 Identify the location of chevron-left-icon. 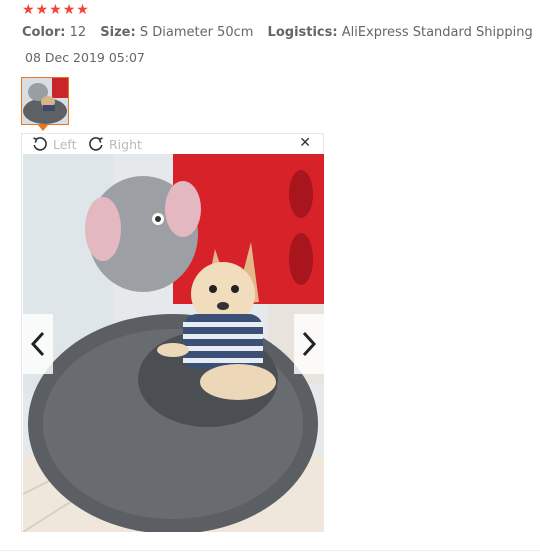
(37, 344).